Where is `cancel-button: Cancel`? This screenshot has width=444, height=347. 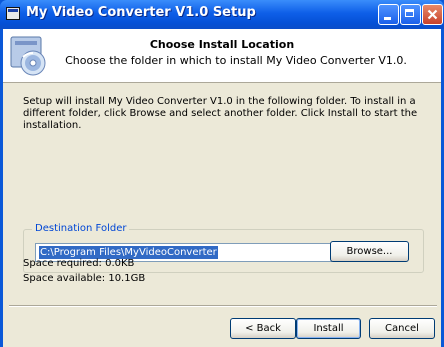 cancel-button: Cancel is located at coordinates (402, 328).